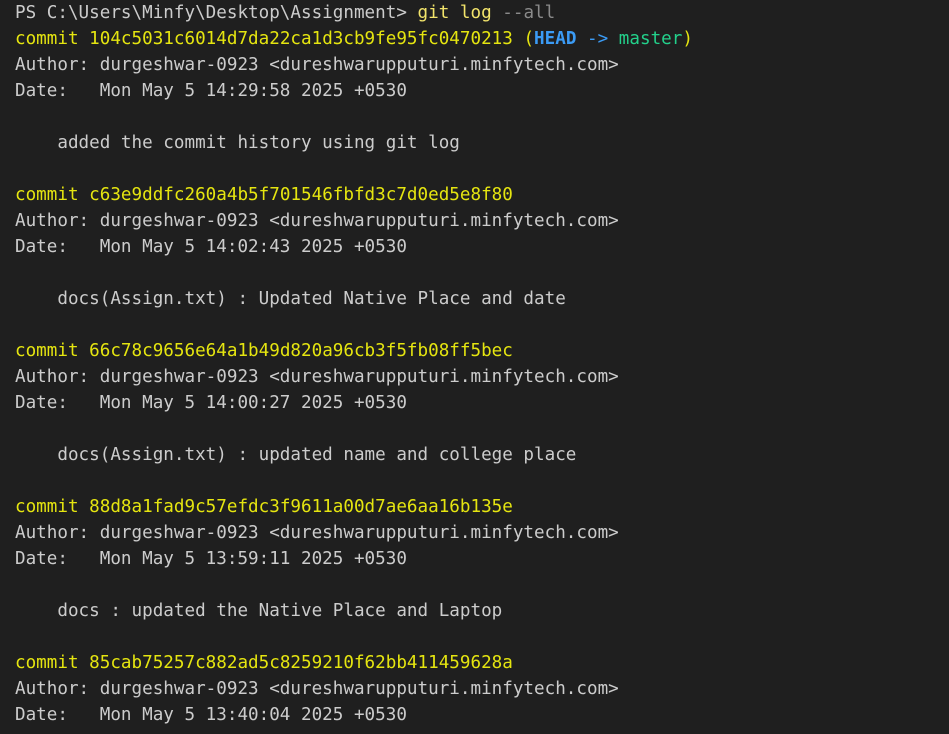  Describe the element at coordinates (211, 91) in the screenshot. I see `commit-date: Date: Mon May 5 14:29:58 2025 +0530` at that location.